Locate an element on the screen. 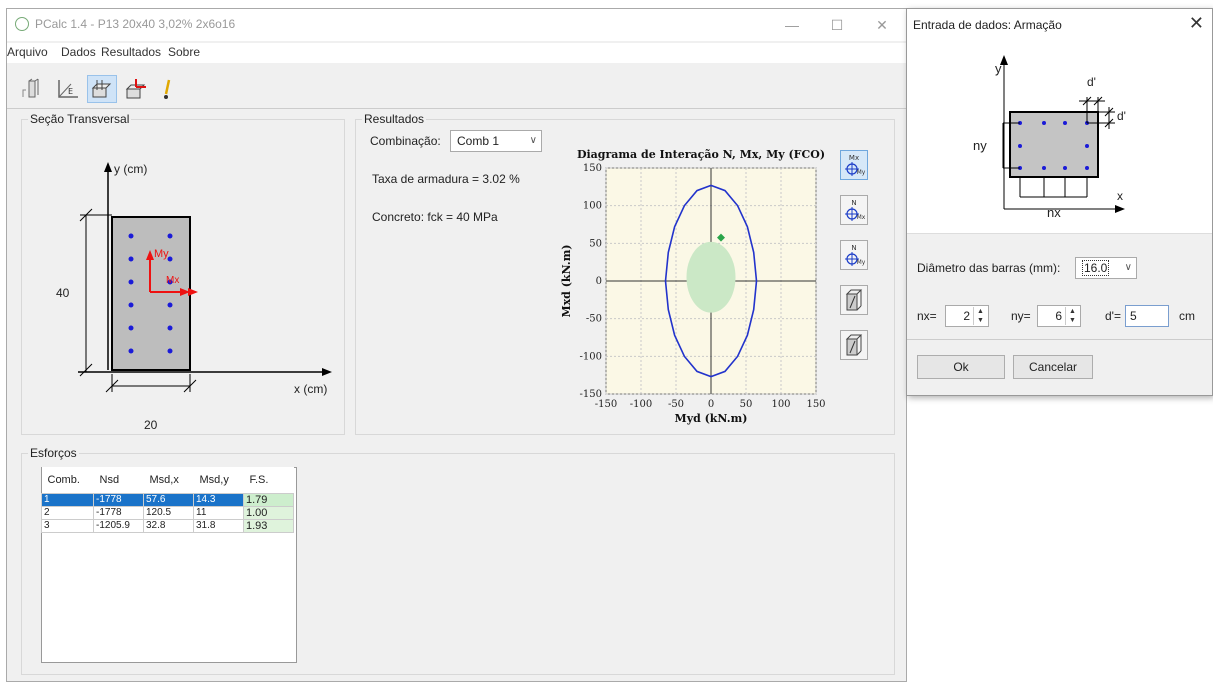  minimize-button: — is located at coordinates (792, 25).